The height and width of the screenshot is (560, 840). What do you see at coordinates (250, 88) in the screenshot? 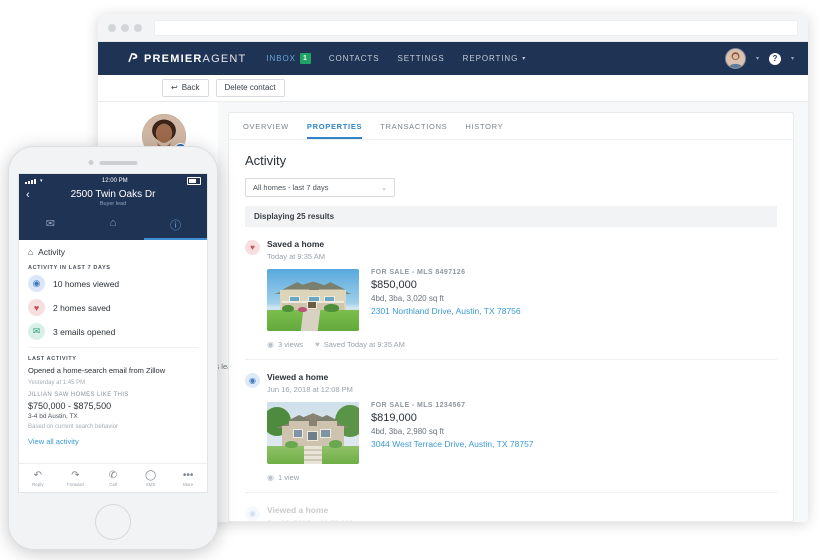
I see `delete-contact-button: Delete contact` at bounding box center [250, 88].